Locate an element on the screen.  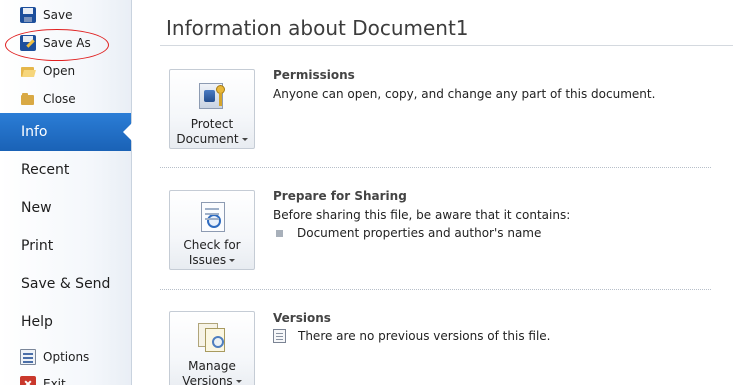
close-command: Close is located at coordinates (65, 99).